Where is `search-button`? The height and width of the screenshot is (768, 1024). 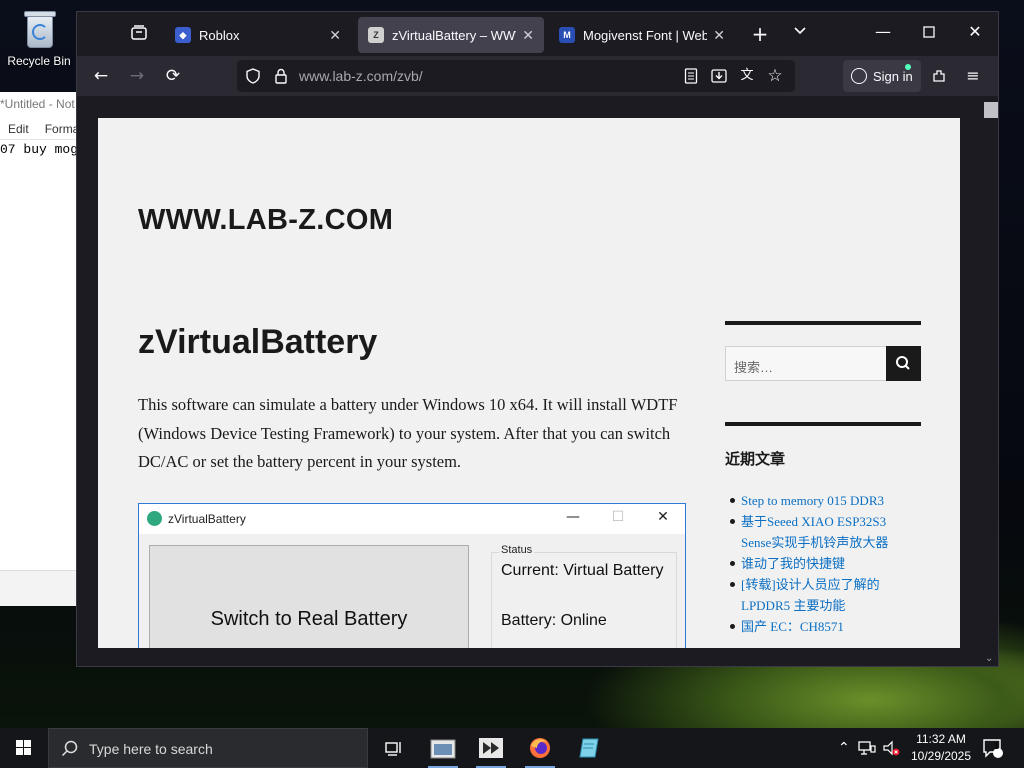
search-button is located at coordinates (903, 363).